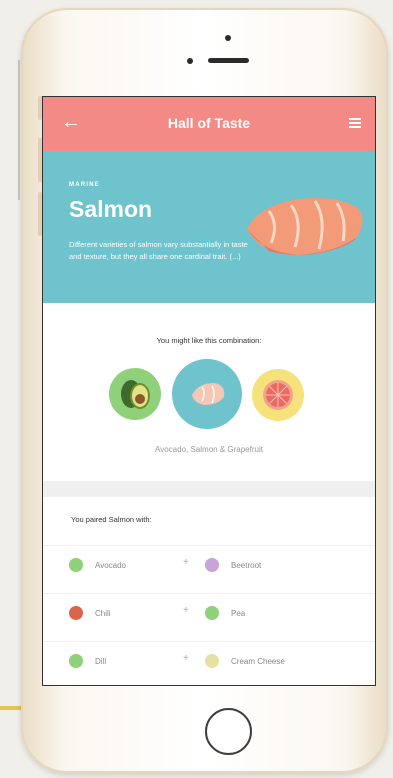  I want to click on home-button, so click(228, 731).